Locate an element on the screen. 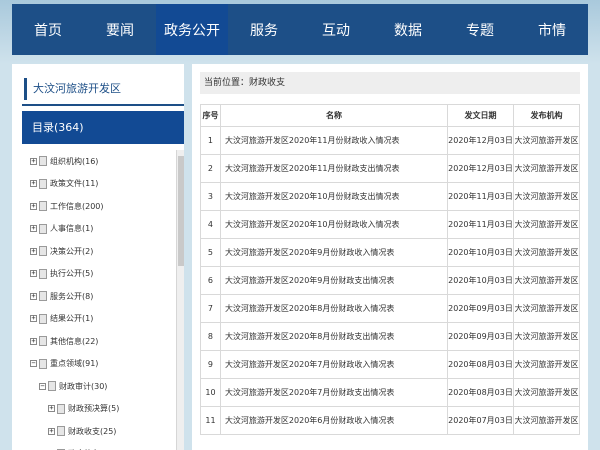  tree-item-label: 财政预决算(5) is located at coordinates (93, 408).